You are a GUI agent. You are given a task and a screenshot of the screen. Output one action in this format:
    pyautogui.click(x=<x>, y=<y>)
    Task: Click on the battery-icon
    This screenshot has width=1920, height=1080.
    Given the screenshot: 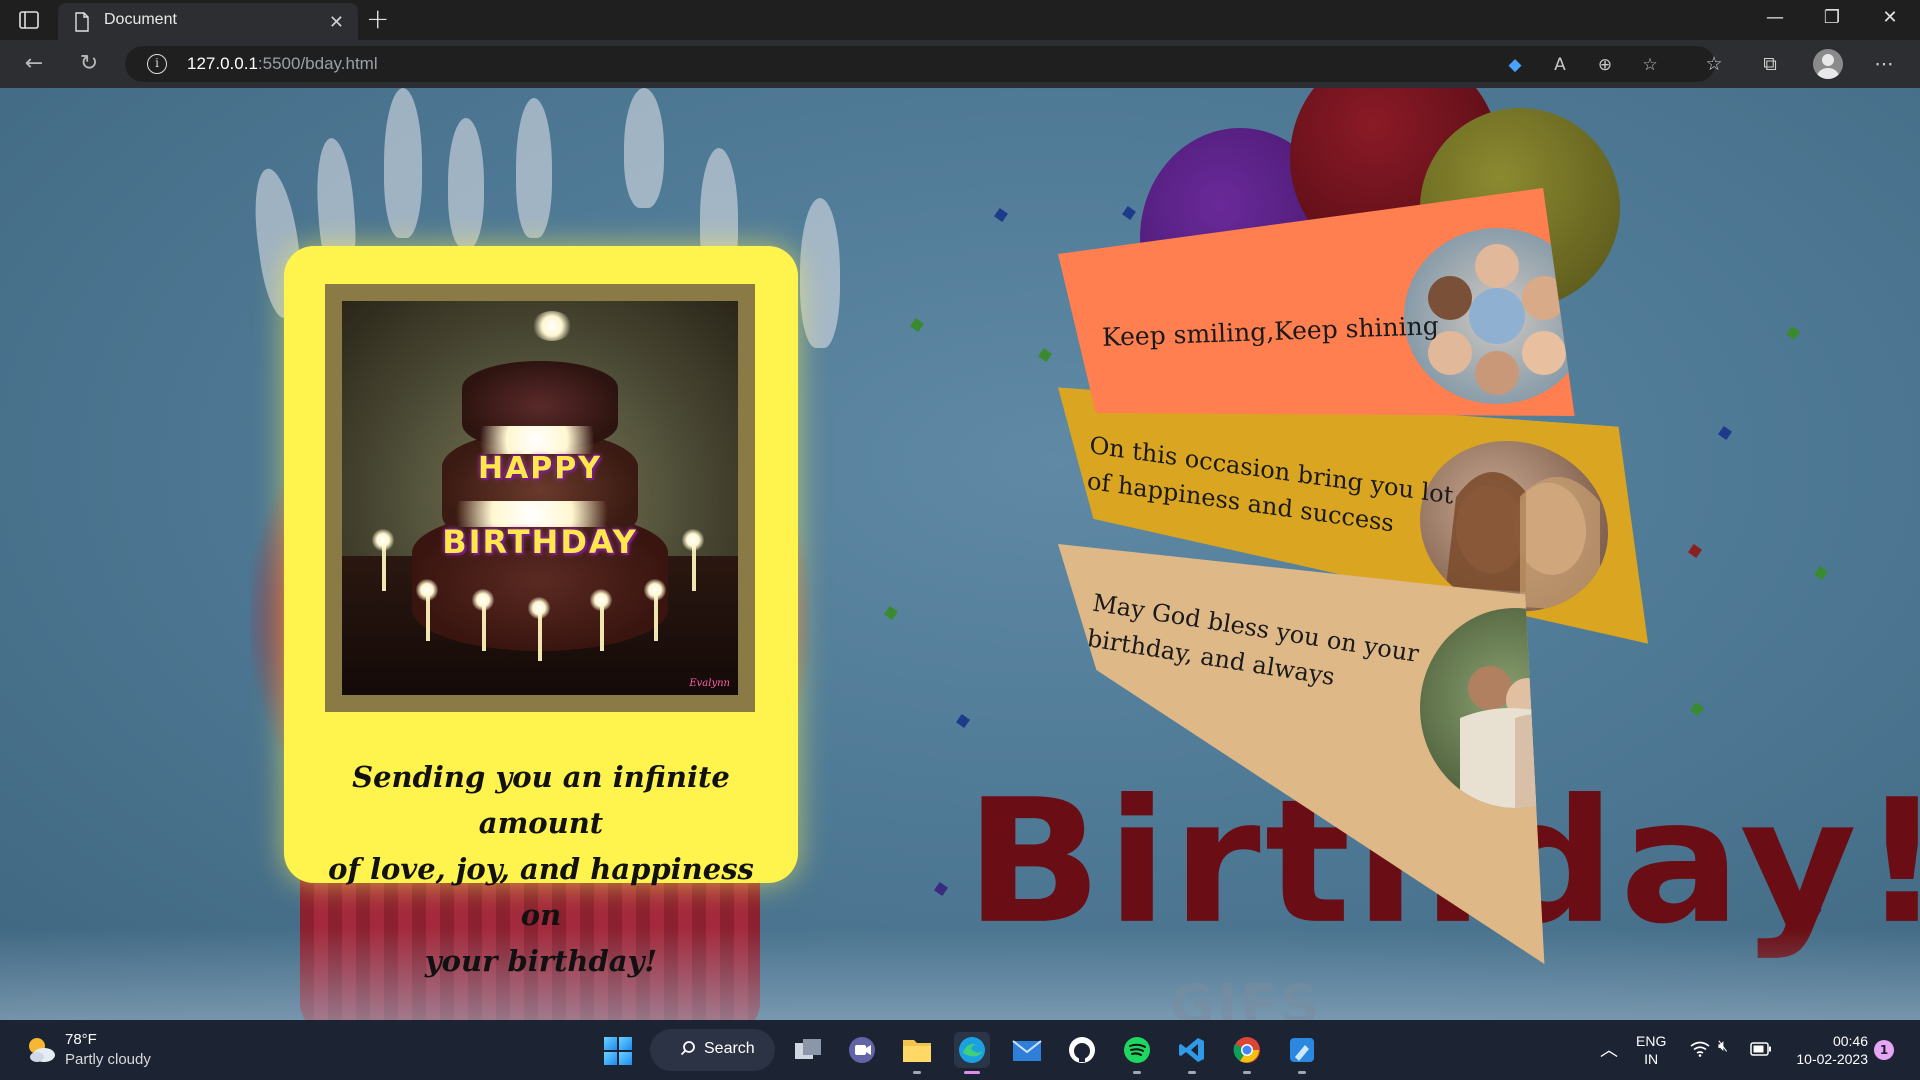 What is the action you would take?
    pyautogui.click(x=1761, y=1049)
    